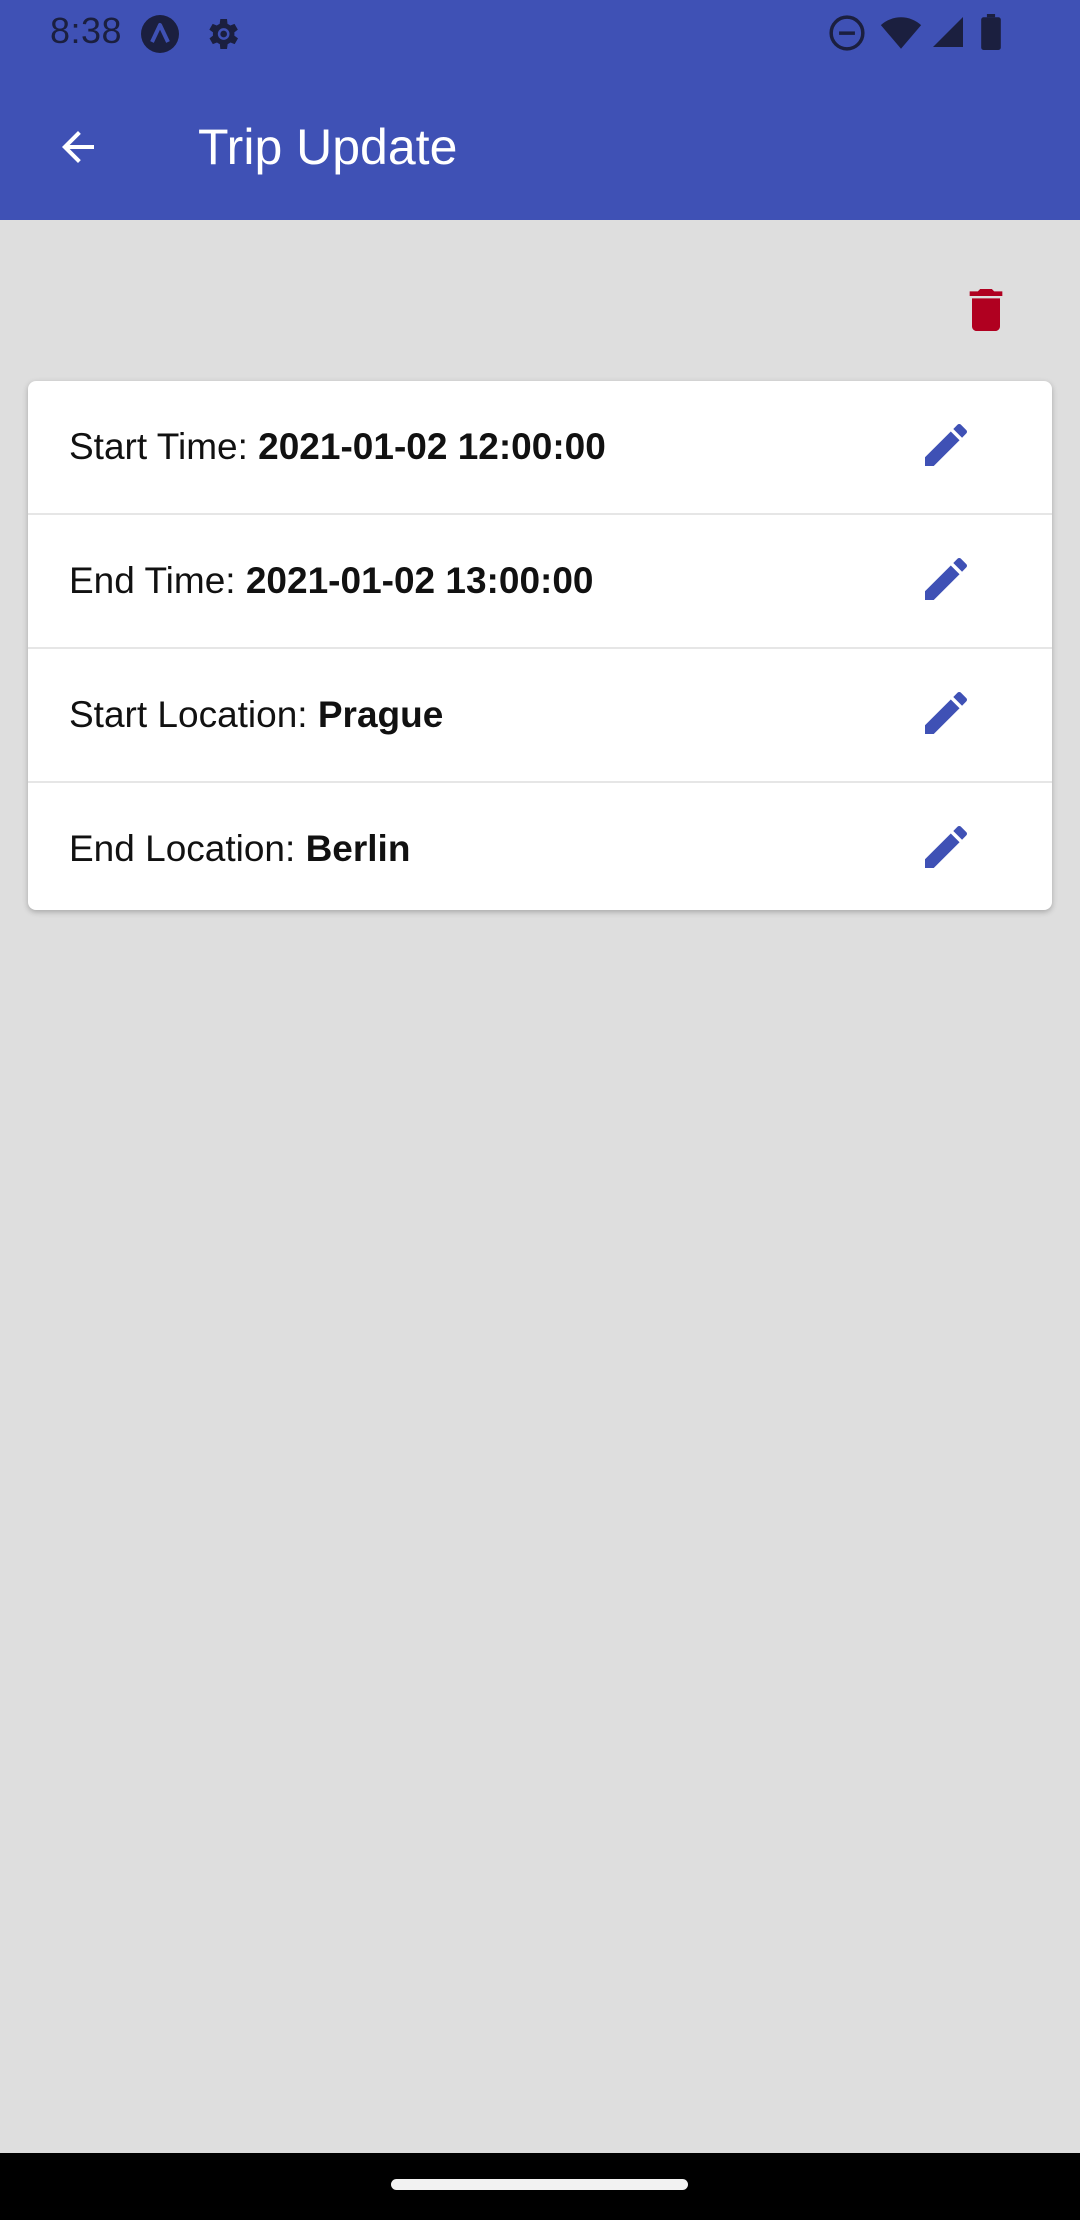  Describe the element at coordinates (222, 34) in the screenshot. I see `settings-gear-icon` at that location.